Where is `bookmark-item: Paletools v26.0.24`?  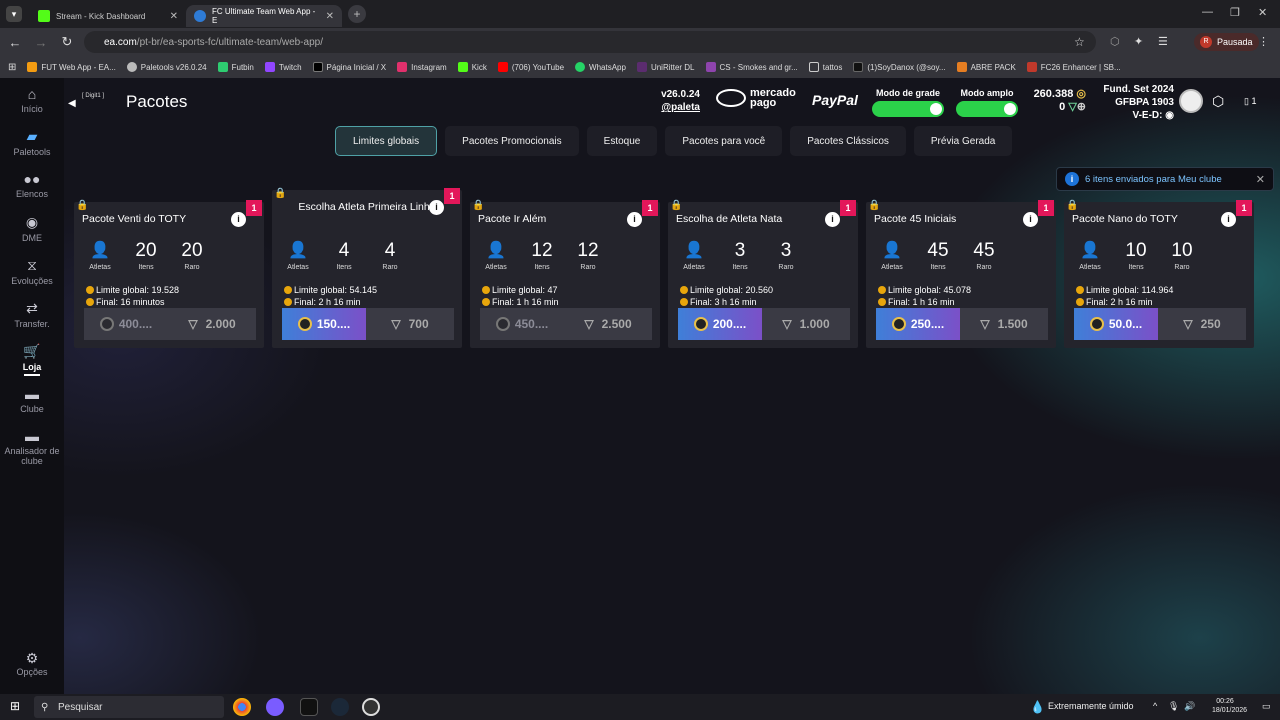 bookmark-item: Paletools v26.0.24 is located at coordinates (166, 67).